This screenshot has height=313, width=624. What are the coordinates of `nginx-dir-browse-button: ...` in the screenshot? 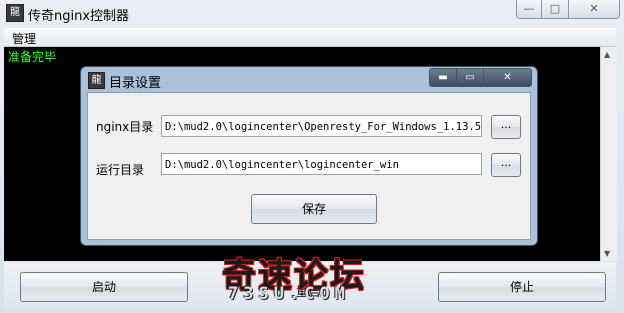 It's located at (506, 127).